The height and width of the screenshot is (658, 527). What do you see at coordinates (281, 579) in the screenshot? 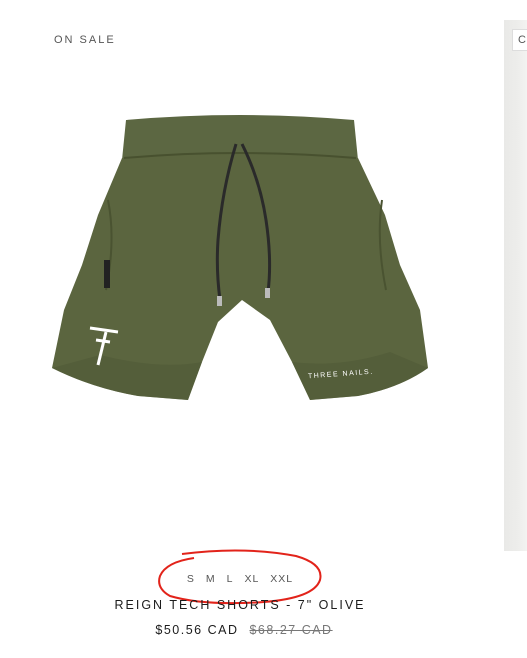
I see `size-xxl: XXL` at bounding box center [281, 579].